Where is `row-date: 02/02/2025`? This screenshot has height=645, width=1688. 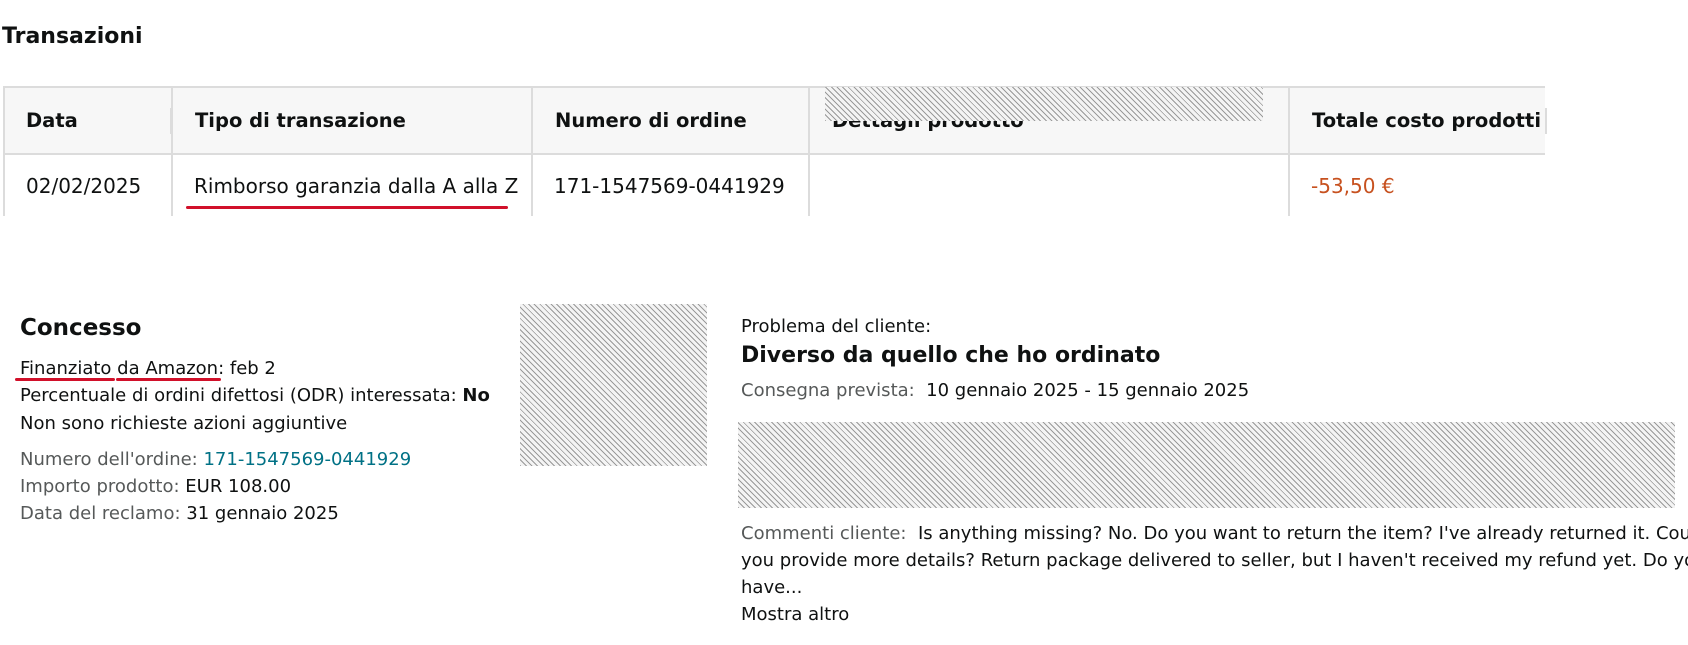 row-date: 02/02/2025 is located at coordinates (84, 186).